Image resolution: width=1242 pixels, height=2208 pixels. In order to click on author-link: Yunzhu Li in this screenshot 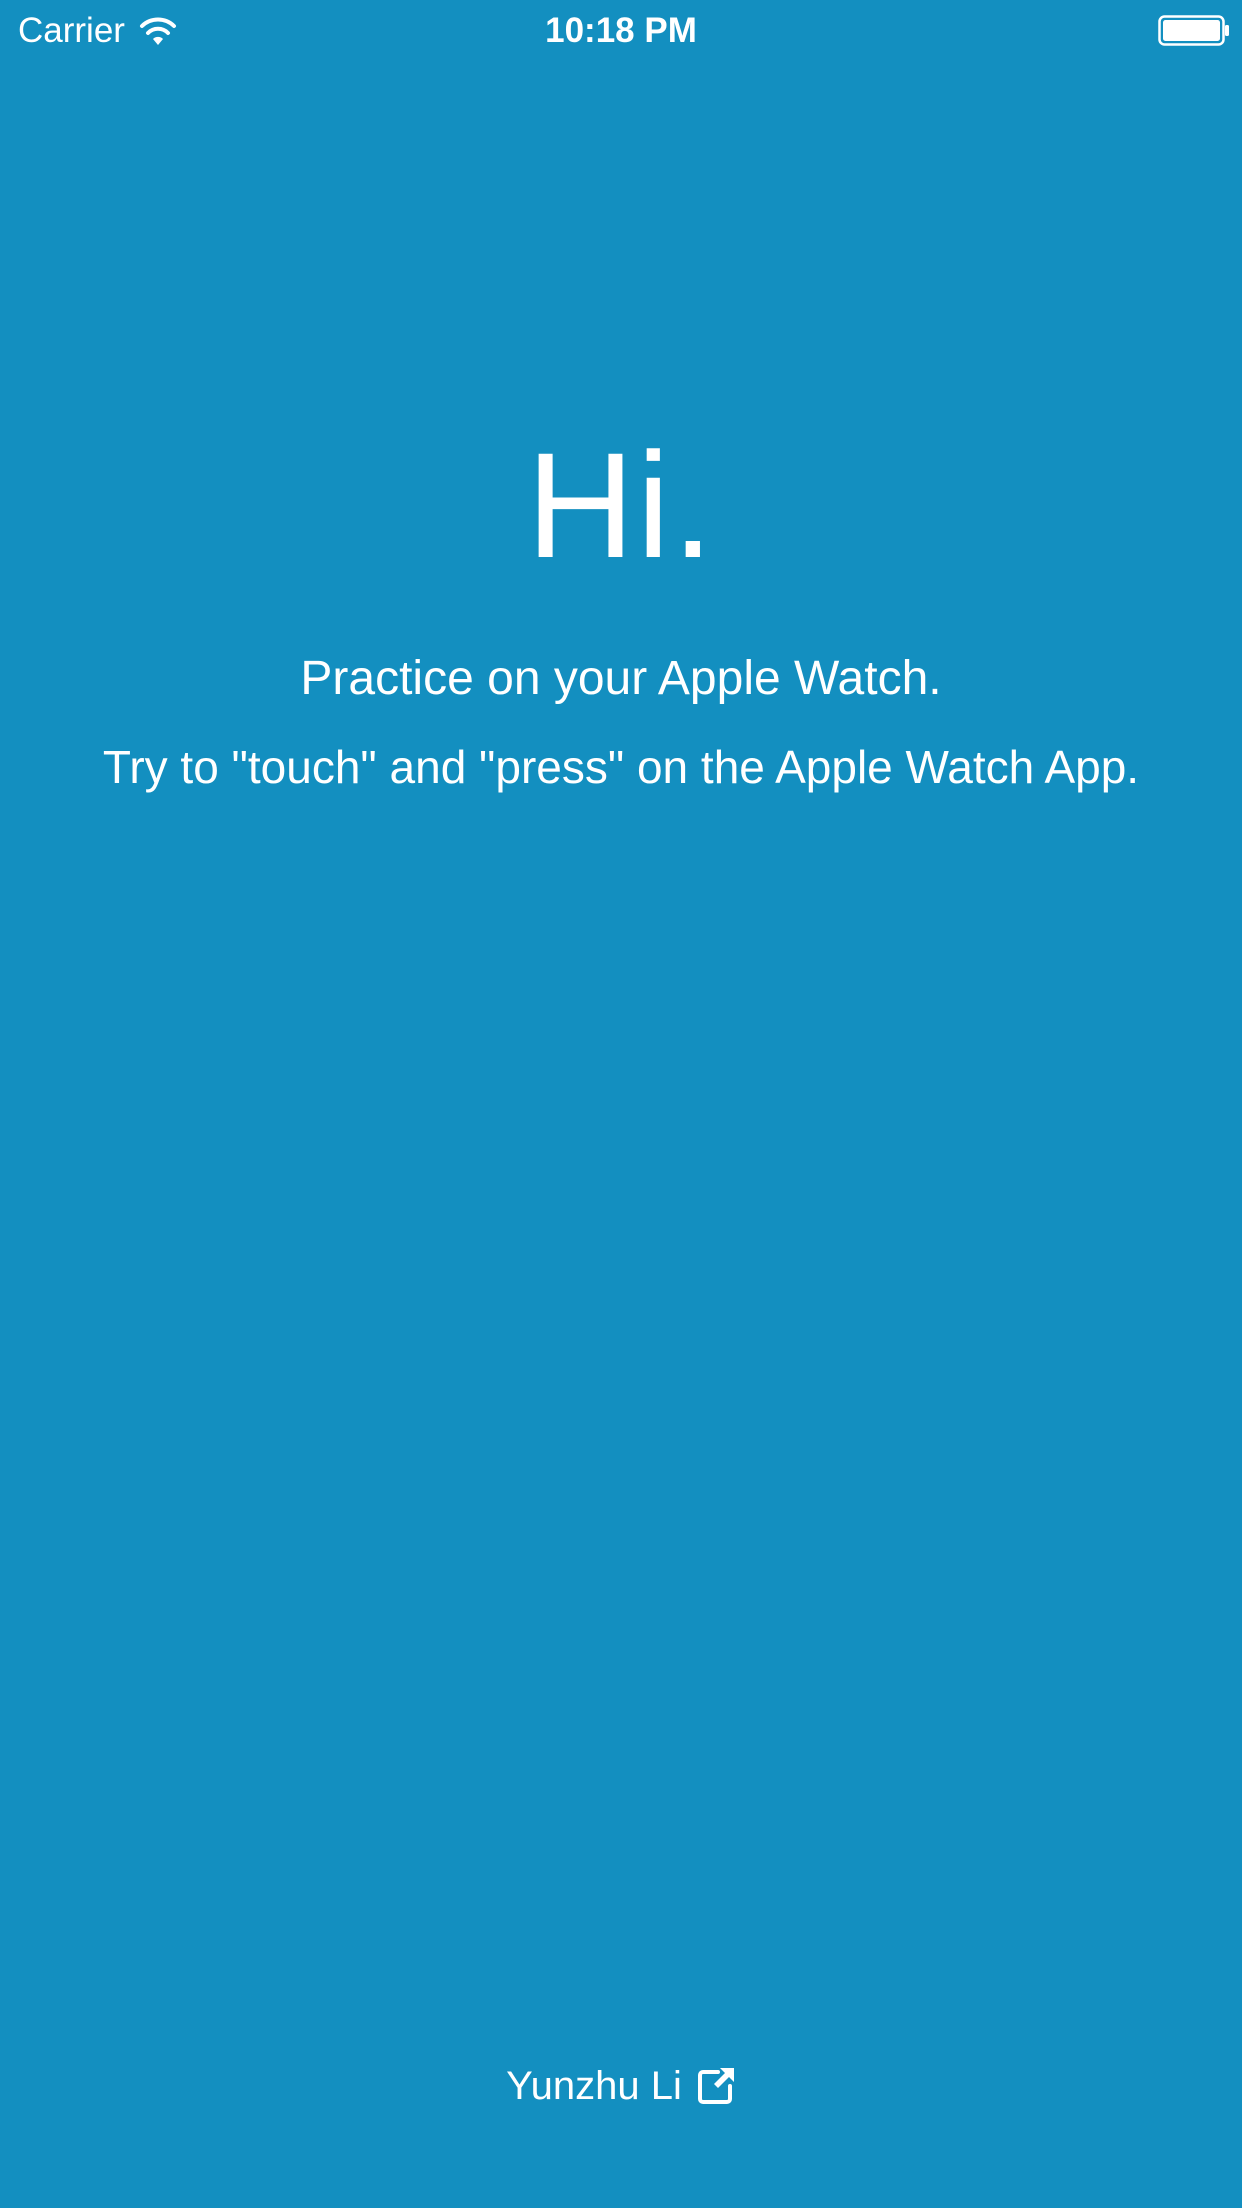, I will do `click(621, 2086)`.